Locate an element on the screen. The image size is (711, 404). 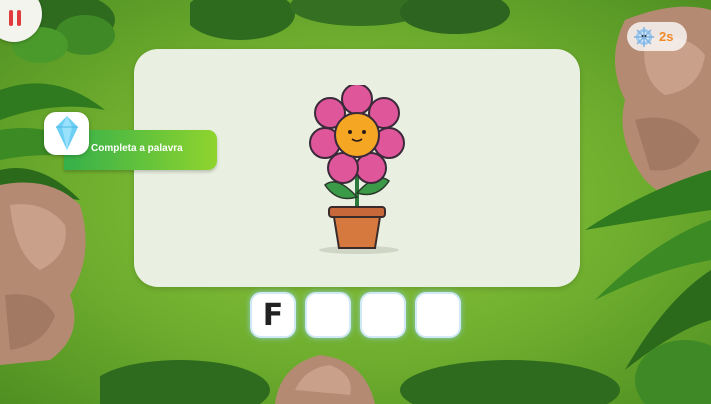
timer-badge: 2s is located at coordinates (657, 36).